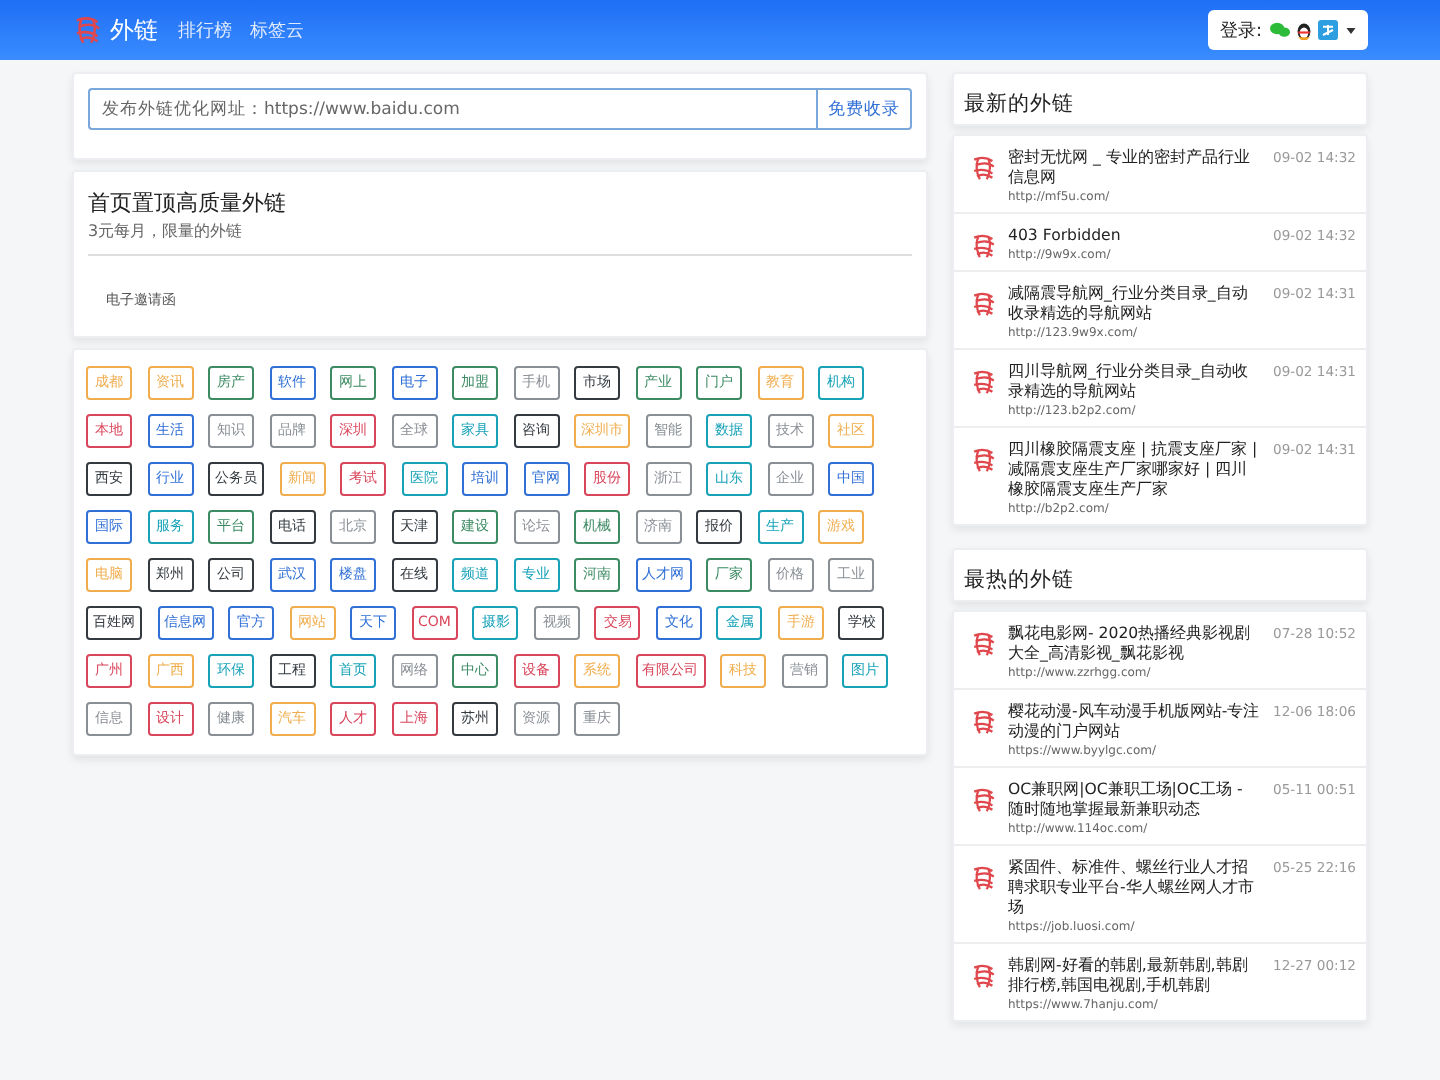 This screenshot has height=1080, width=1440. I want to click on section-title: 最热的外链, so click(1019, 580).